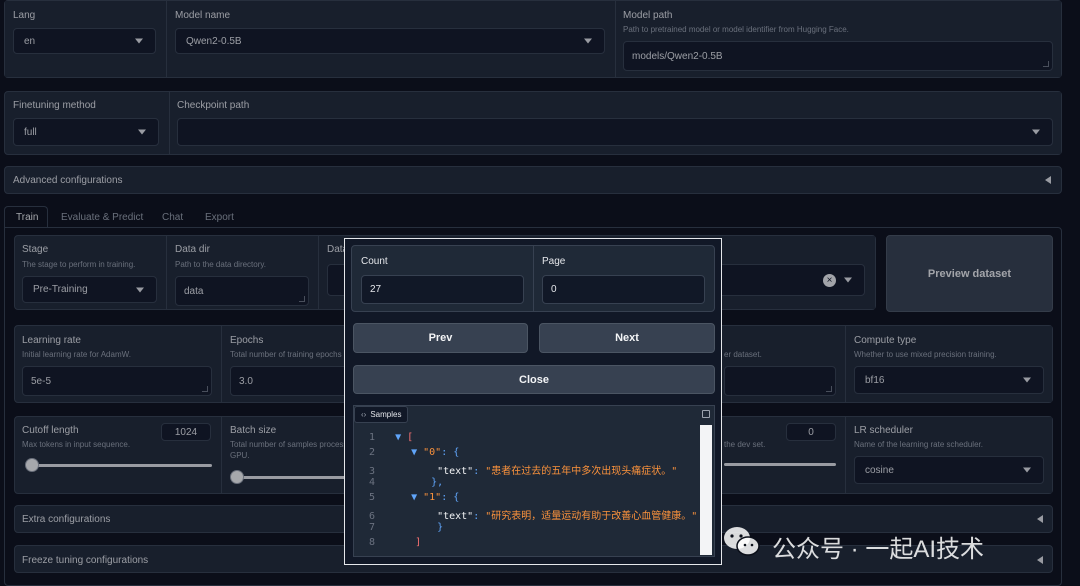  What do you see at coordinates (554, 289) in the screenshot?
I see `page-value: 0` at bounding box center [554, 289].